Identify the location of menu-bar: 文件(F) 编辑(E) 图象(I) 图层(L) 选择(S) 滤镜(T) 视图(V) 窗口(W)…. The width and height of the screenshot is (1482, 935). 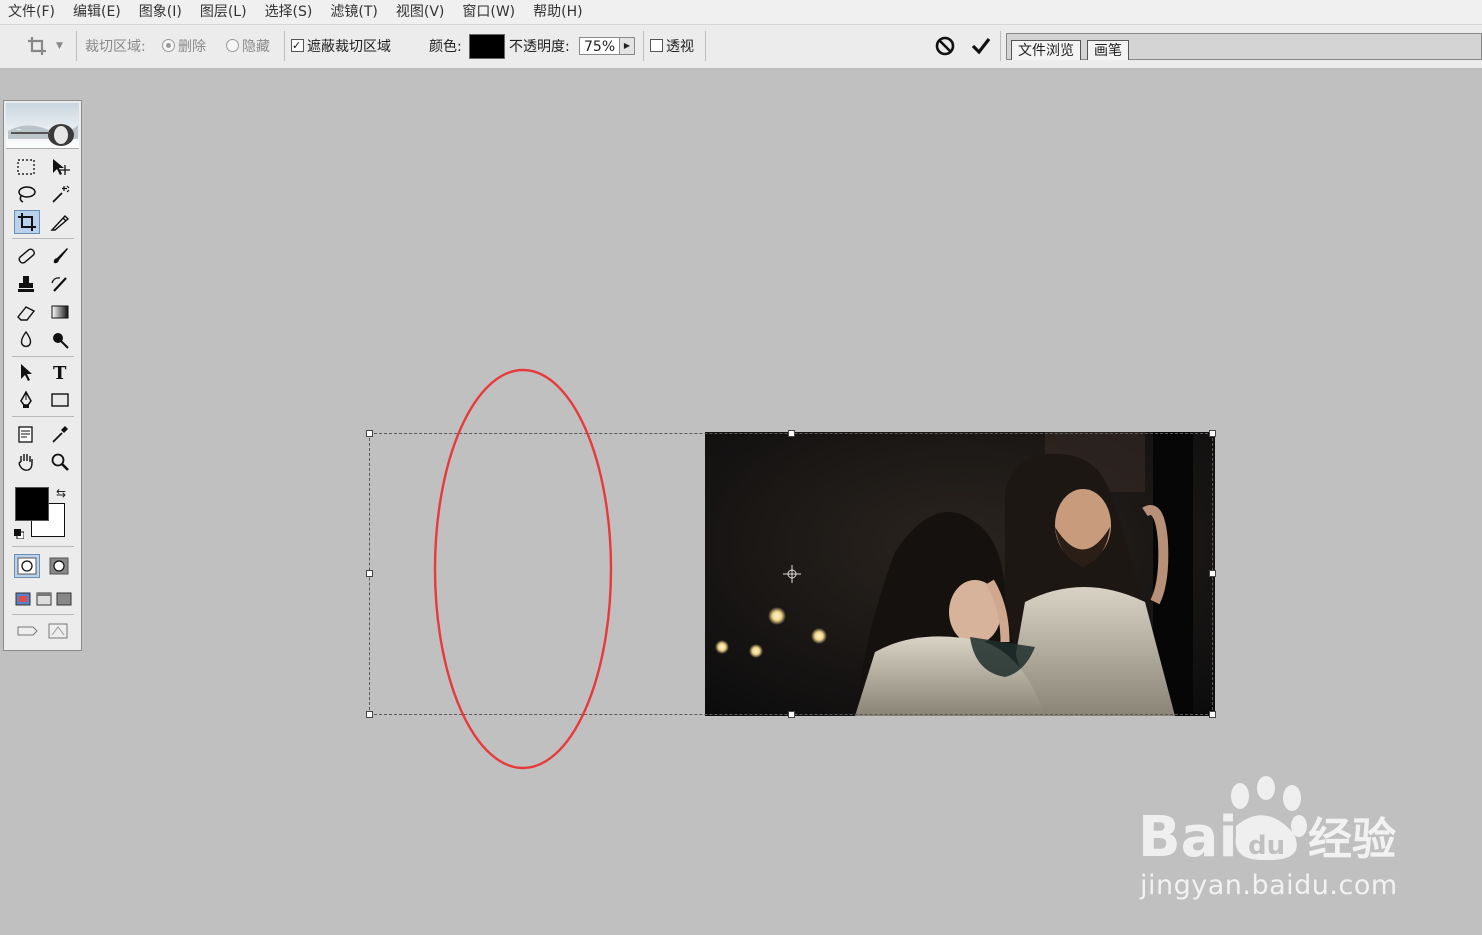
(741, 12).